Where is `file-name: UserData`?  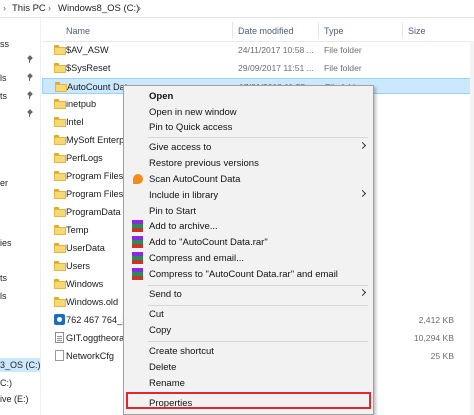
file-name: UserData is located at coordinates (85, 248).